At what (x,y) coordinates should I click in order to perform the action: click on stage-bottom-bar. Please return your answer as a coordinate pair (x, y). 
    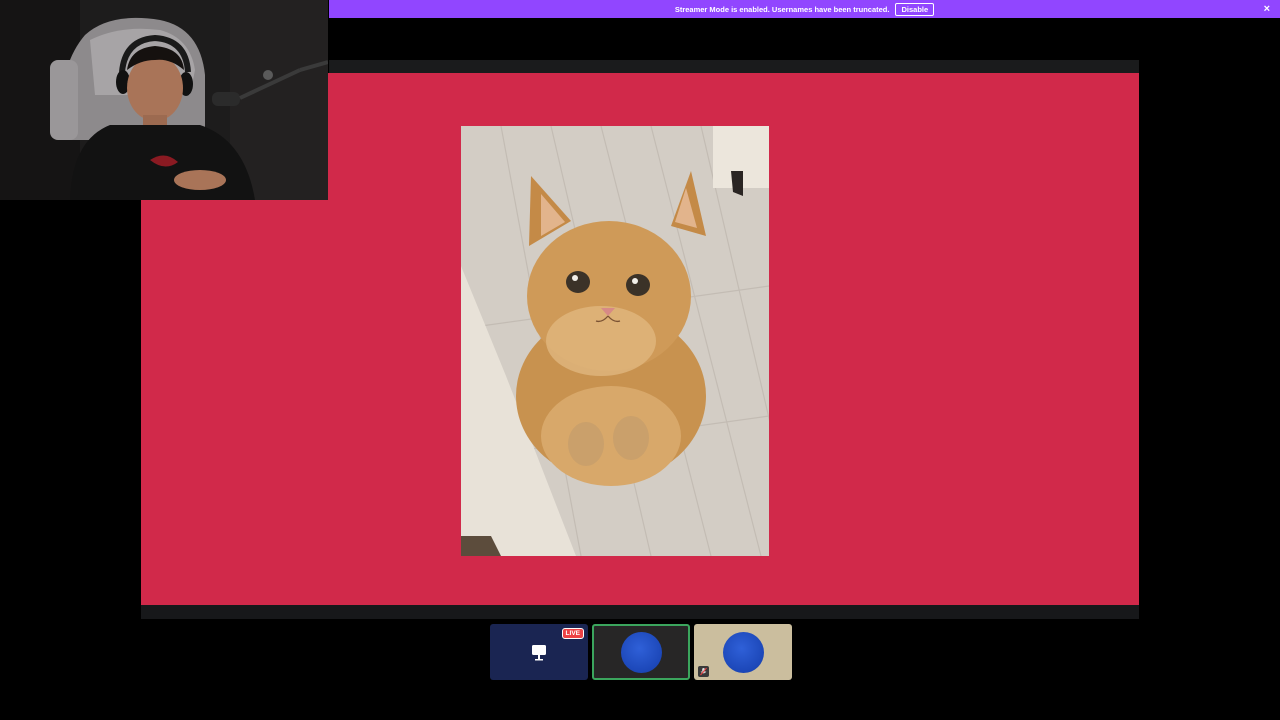
    Looking at the image, I should click on (640, 612).